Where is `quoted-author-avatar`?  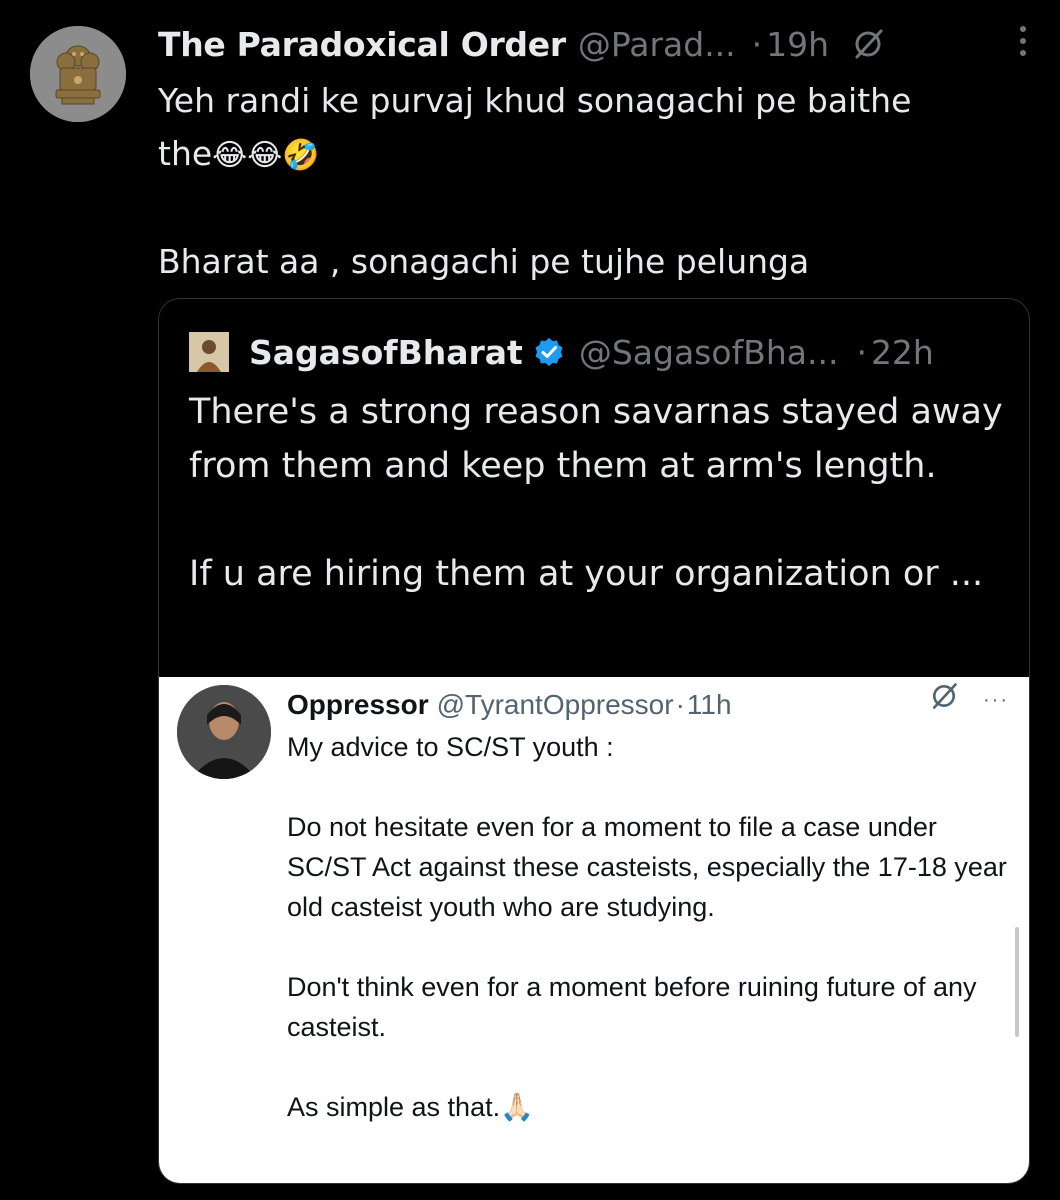
quoted-author-avatar is located at coordinates (209, 352).